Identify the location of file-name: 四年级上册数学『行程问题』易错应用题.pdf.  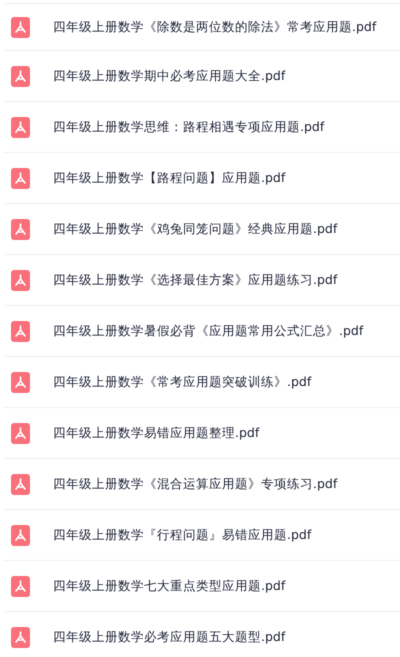
(182, 535).